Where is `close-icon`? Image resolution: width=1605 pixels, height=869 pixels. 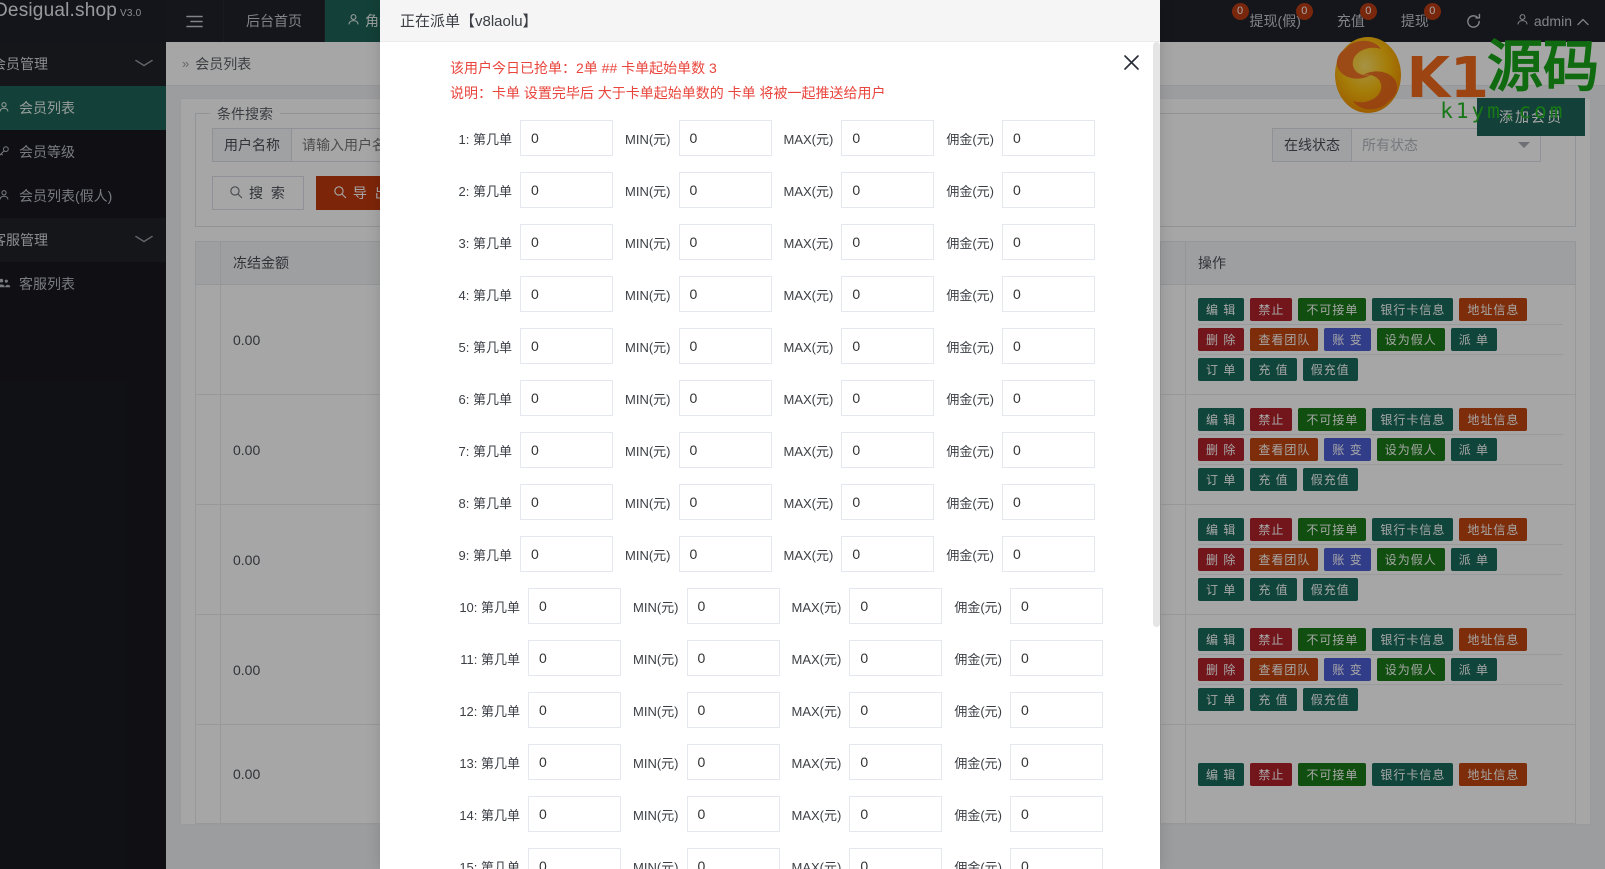 close-icon is located at coordinates (1131, 64).